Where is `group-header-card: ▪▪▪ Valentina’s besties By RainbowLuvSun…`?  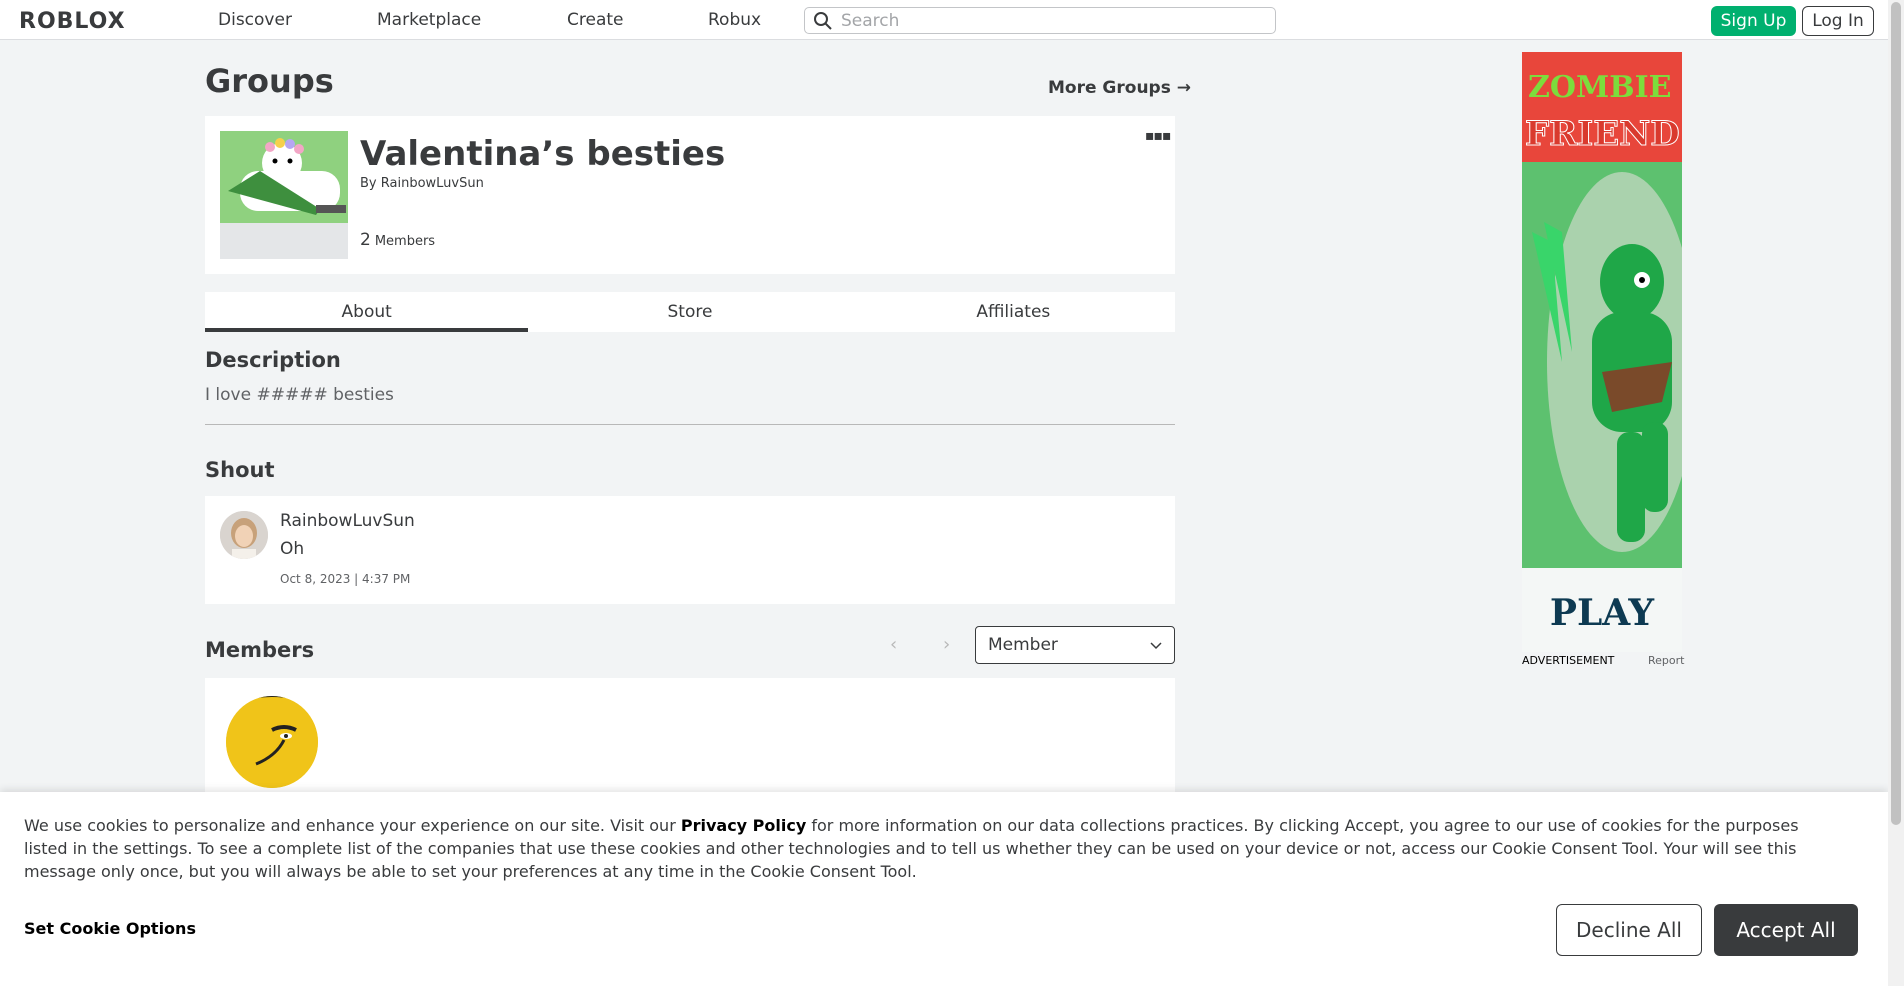
group-header-card: ▪▪▪ Valentina’s besties By RainbowLuvSun… is located at coordinates (690, 195).